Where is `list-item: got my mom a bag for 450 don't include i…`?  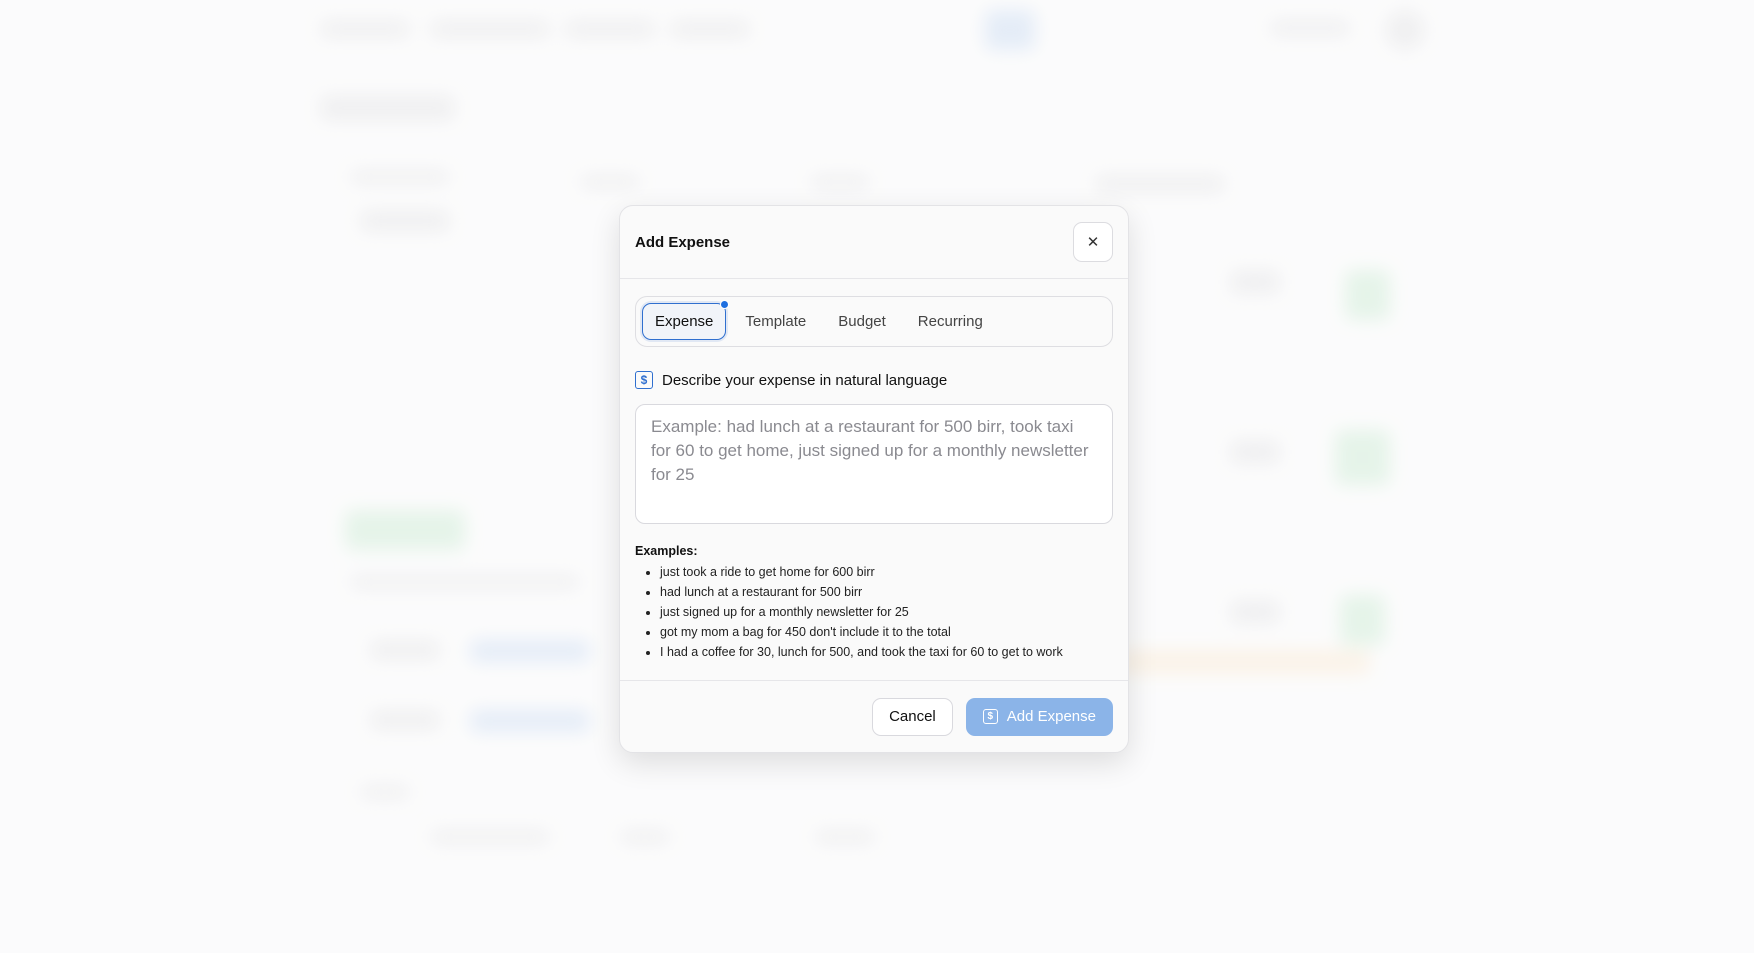 list-item: got my mom a bag for 450 don't include i… is located at coordinates (886, 632).